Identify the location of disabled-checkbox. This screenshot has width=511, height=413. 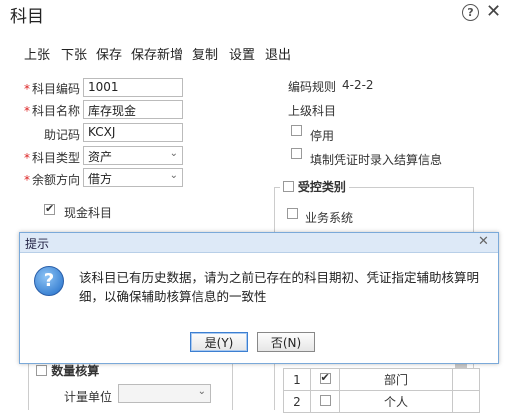
(296, 130).